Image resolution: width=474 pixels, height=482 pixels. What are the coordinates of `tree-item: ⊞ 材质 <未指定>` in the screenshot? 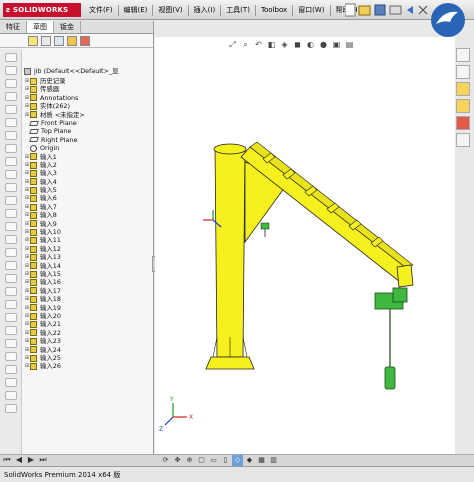 It's located at (88, 115).